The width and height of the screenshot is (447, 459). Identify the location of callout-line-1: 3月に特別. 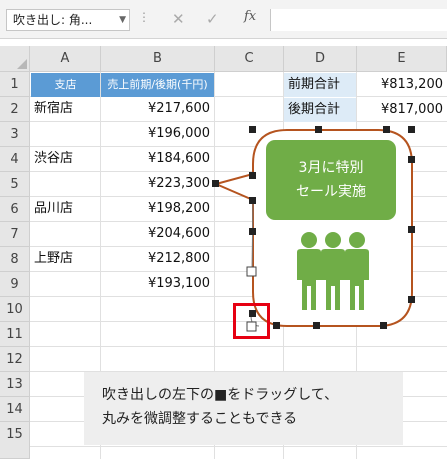
(331, 168).